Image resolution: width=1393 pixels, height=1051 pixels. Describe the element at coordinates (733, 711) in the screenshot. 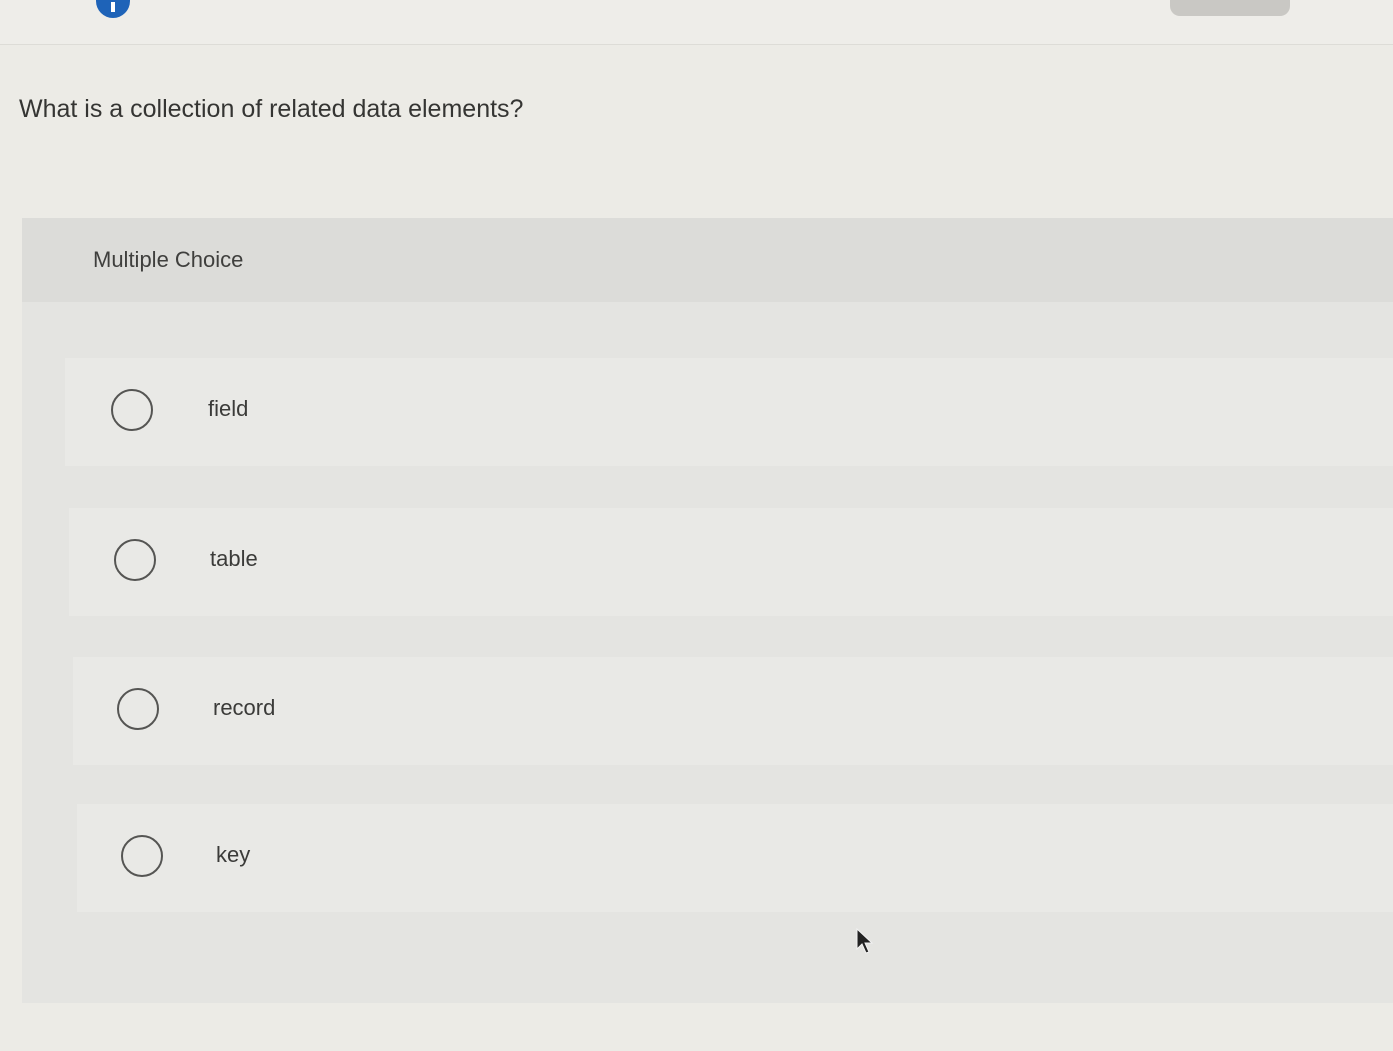

I see `option-record: record` at that location.